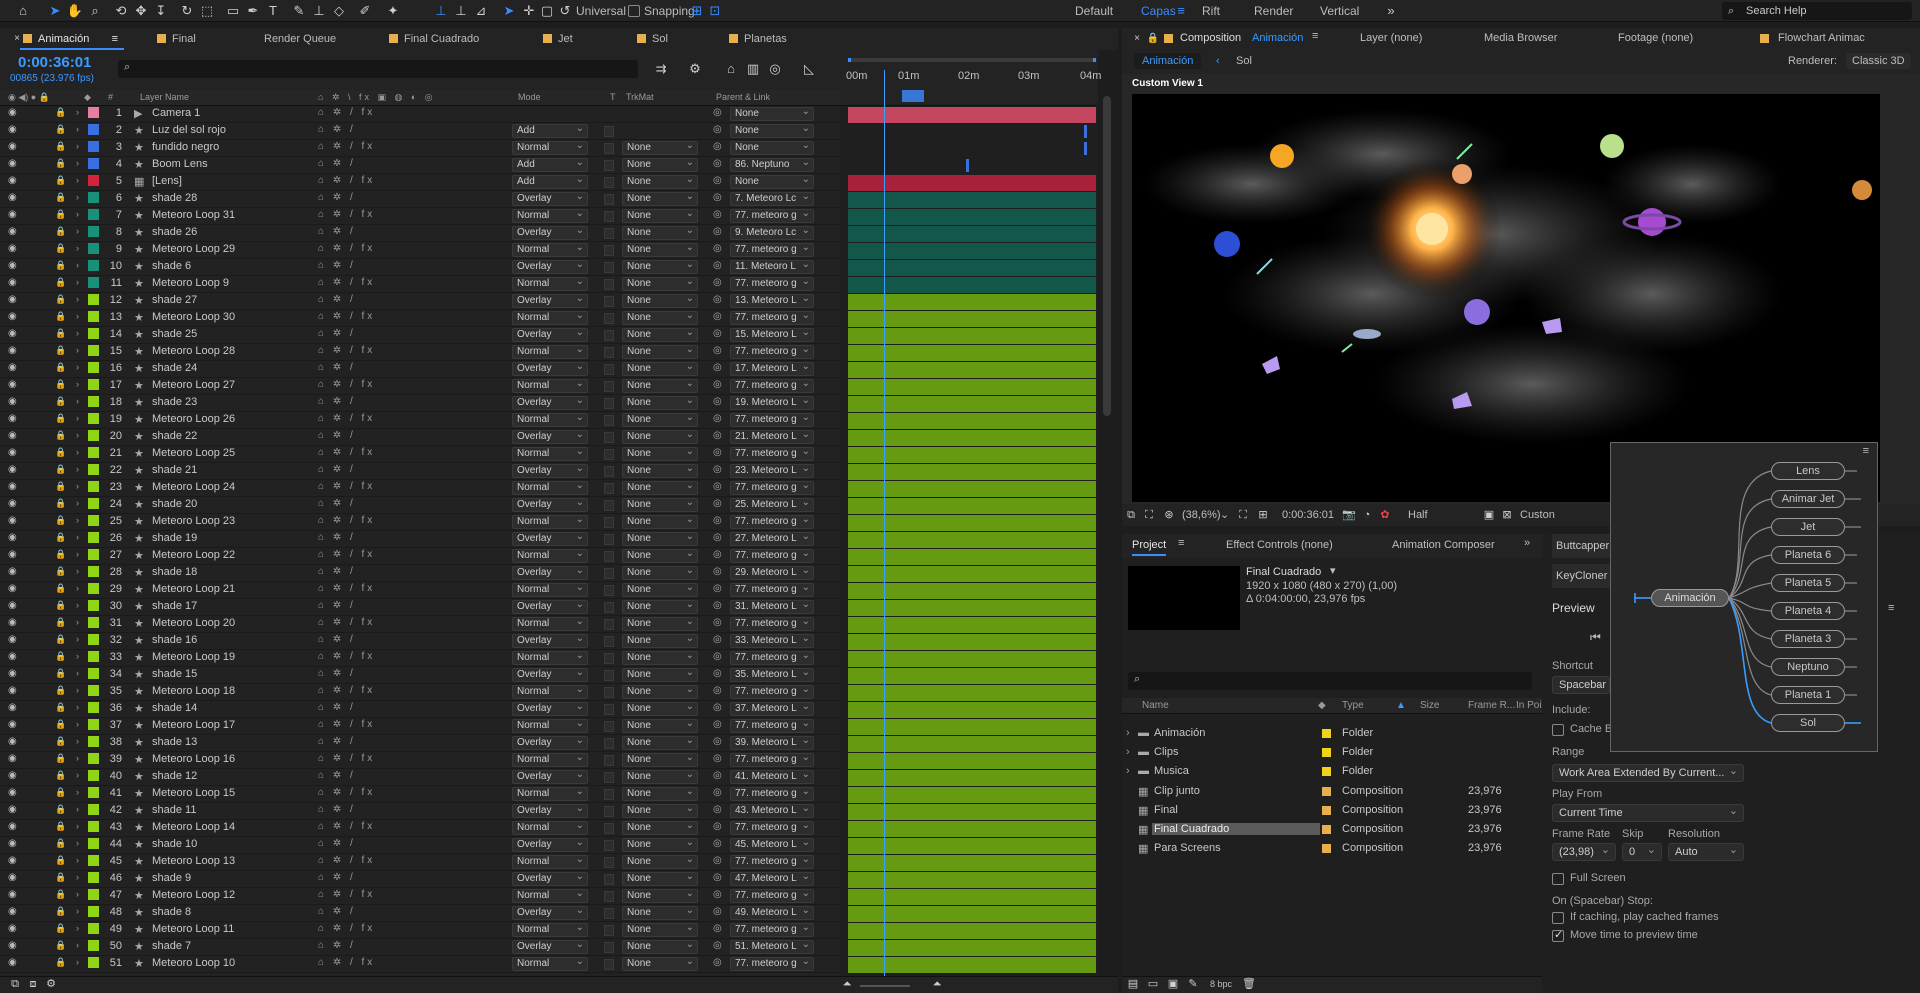 This screenshot has width=1920, height=993. What do you see at coordinates (775, 69) in the screenshot?
I see `motion-blur-icon: ◎` at bounding box center [775, 69].